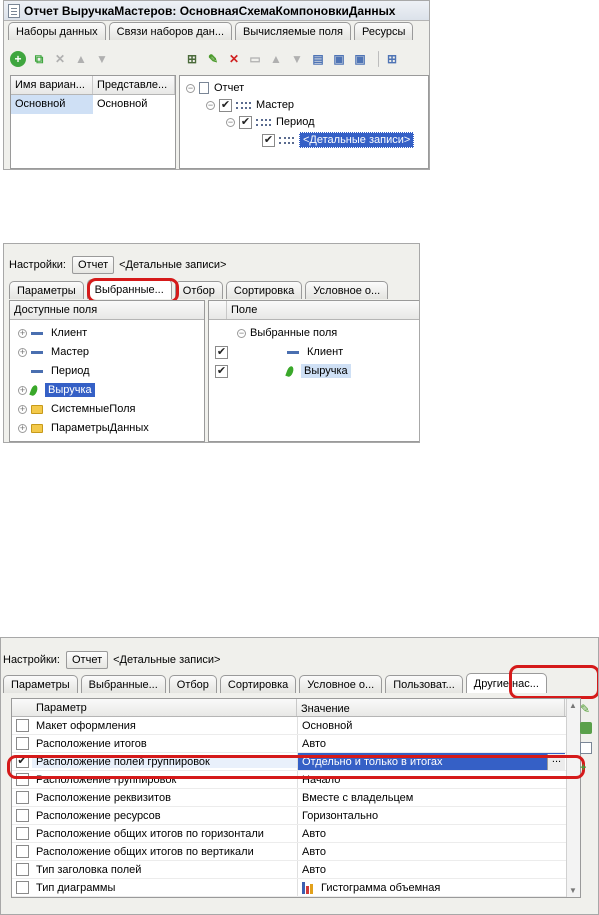 The height and width of the screenshot is (915, 599). What do you see at coordinates (586, 728) in the screenshot?
I see `check-all-icon` at bounding box center [586, 728].